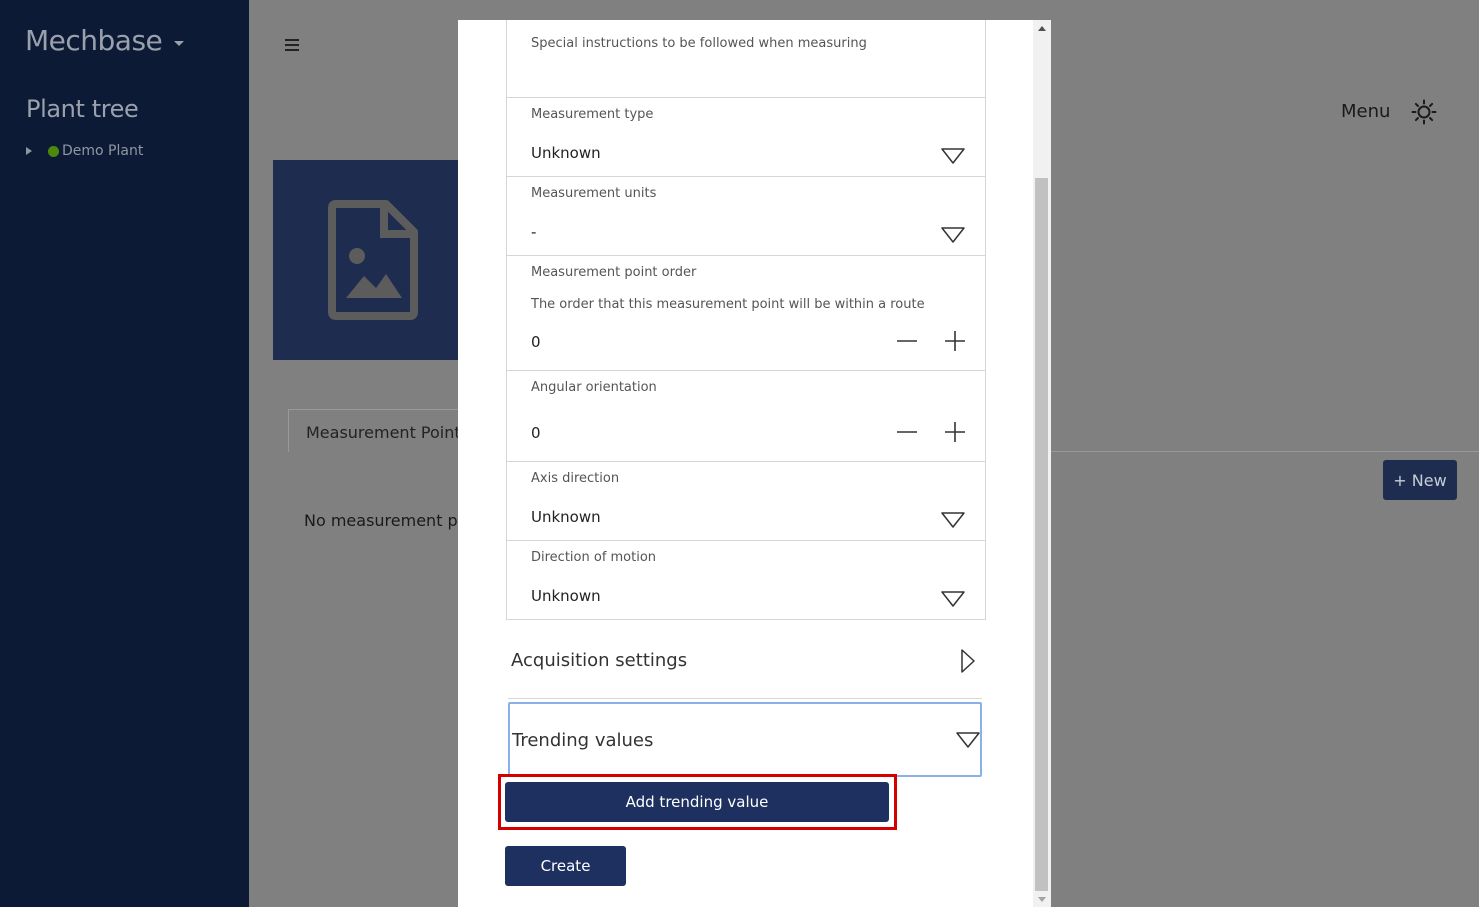 This screenshot has height=907, width=1479. What do you see at coordinates (746, 216) in the screenshot?
I see `measurement-units-select: Measurement units -` at bounding box center [746, 216].